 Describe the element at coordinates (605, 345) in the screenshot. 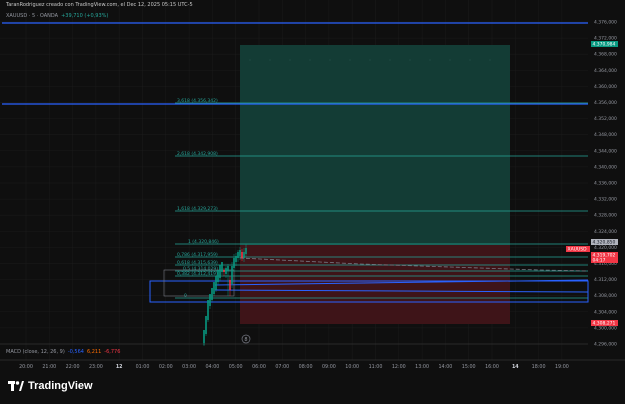

I see `price-tick: 4.296,000` at that location.